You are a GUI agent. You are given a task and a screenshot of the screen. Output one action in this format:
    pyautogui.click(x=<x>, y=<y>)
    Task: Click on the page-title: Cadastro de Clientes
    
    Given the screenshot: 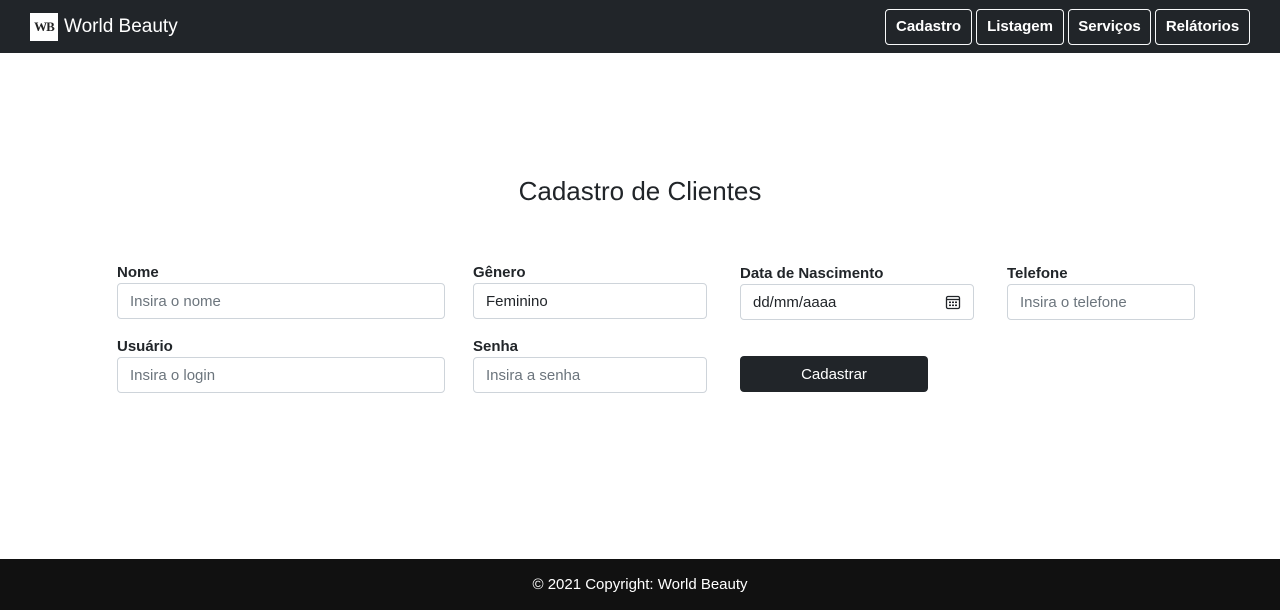 What is the action you would take?
    pyautogui.click(x=640, y=191)
    